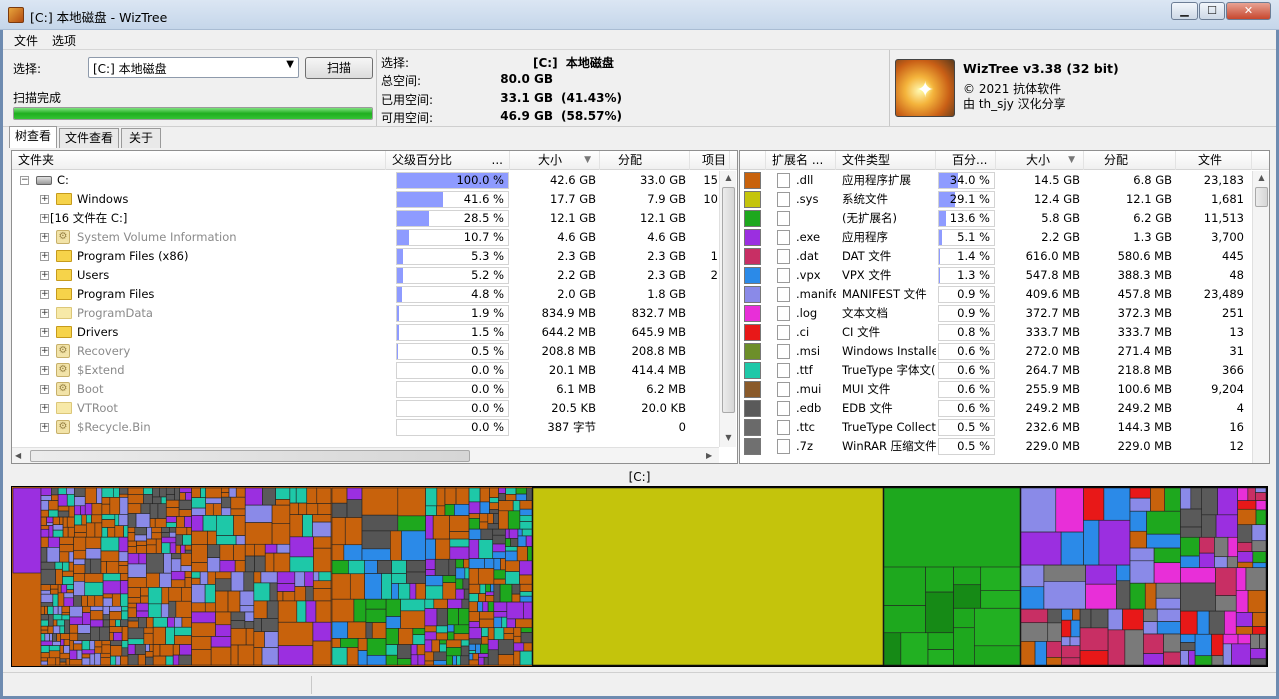  Describe the element at coordinates (366, 332) in the screenshot. I see `tree-row: +Drivers1.5 %644.2 MB645.9 MB` at that location.